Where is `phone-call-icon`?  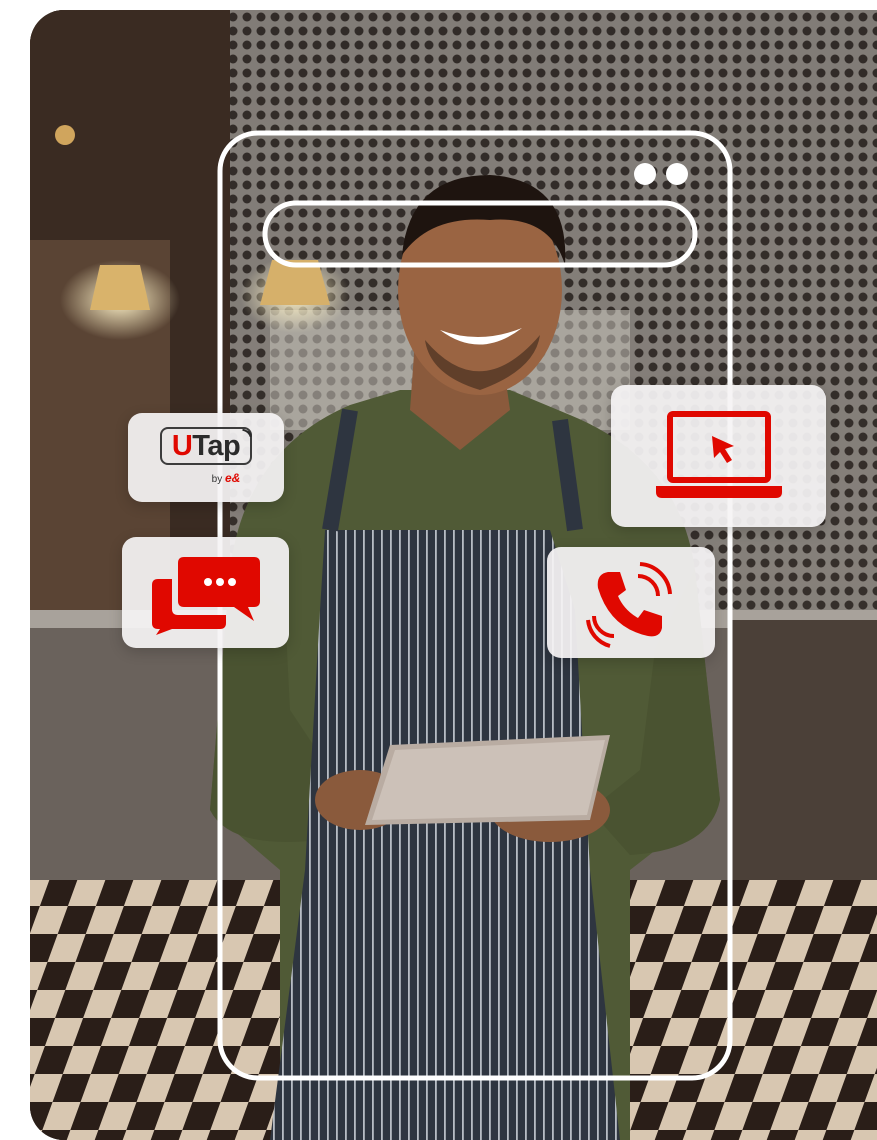
phone-call-icon is located at coordinates (629, 604).